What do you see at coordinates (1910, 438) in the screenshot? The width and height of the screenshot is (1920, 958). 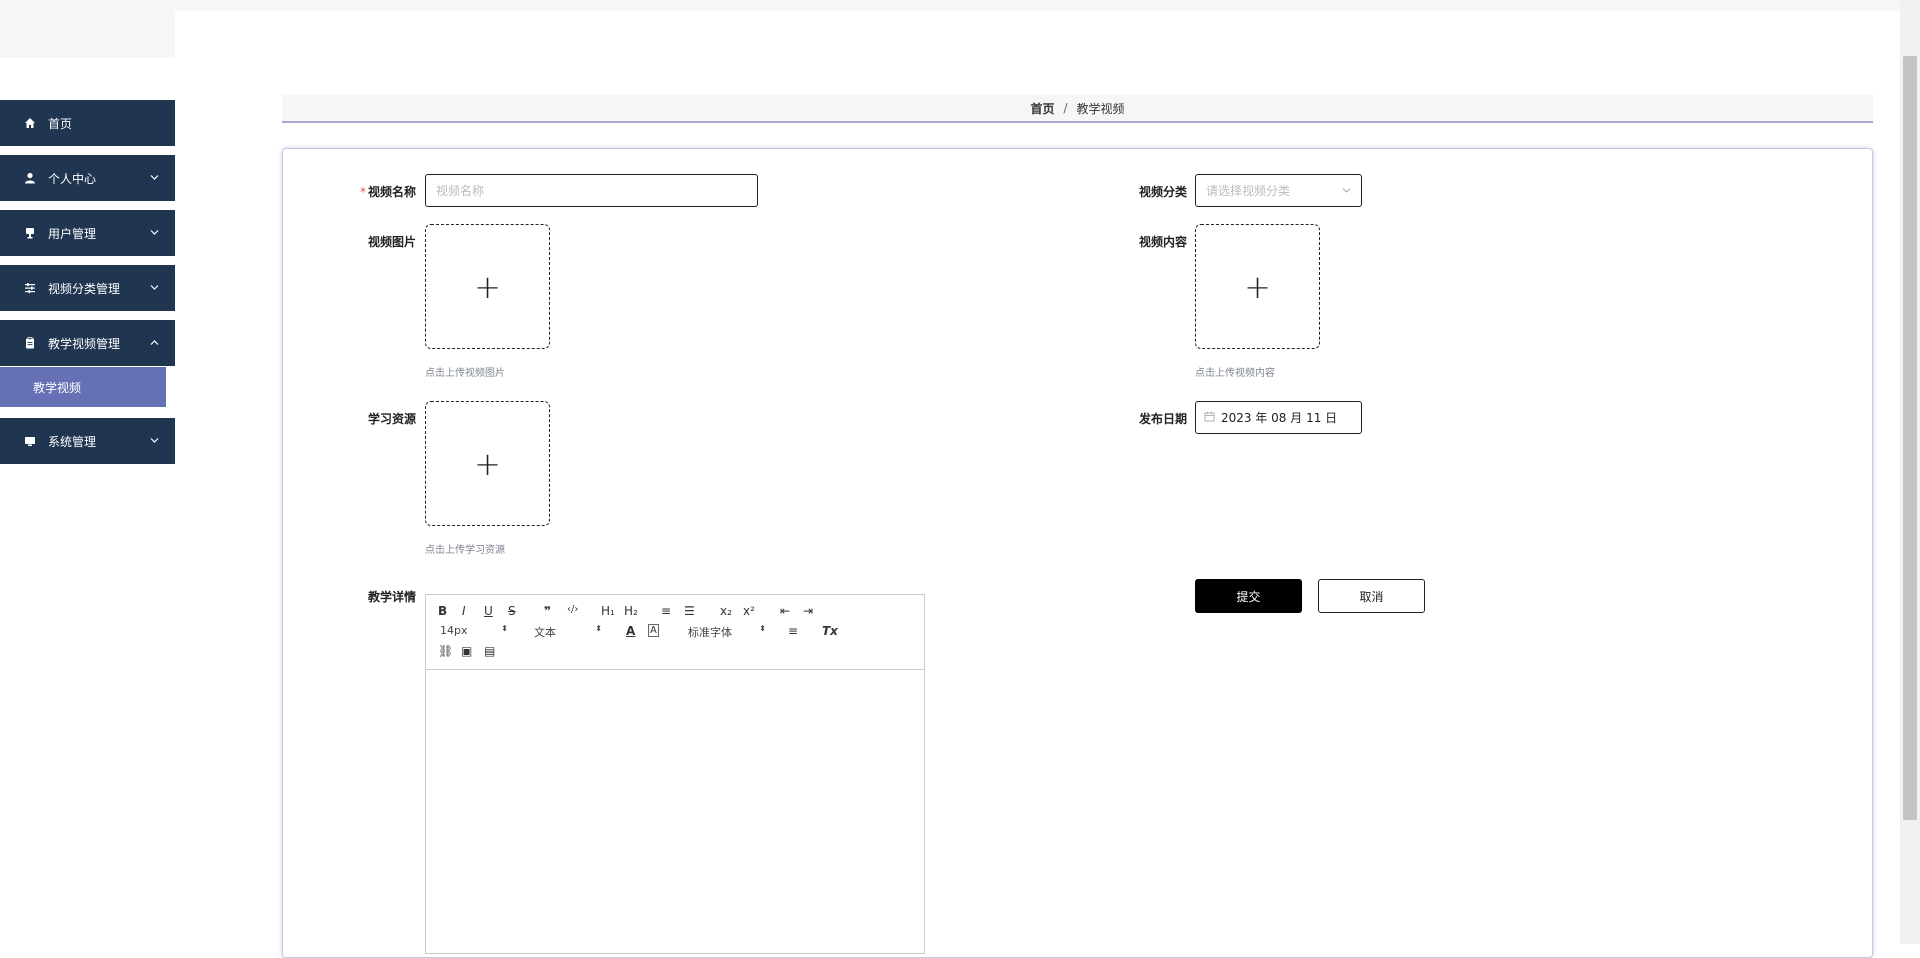 I see `scrollbar-thumb` at bounding box center [1910, 438].